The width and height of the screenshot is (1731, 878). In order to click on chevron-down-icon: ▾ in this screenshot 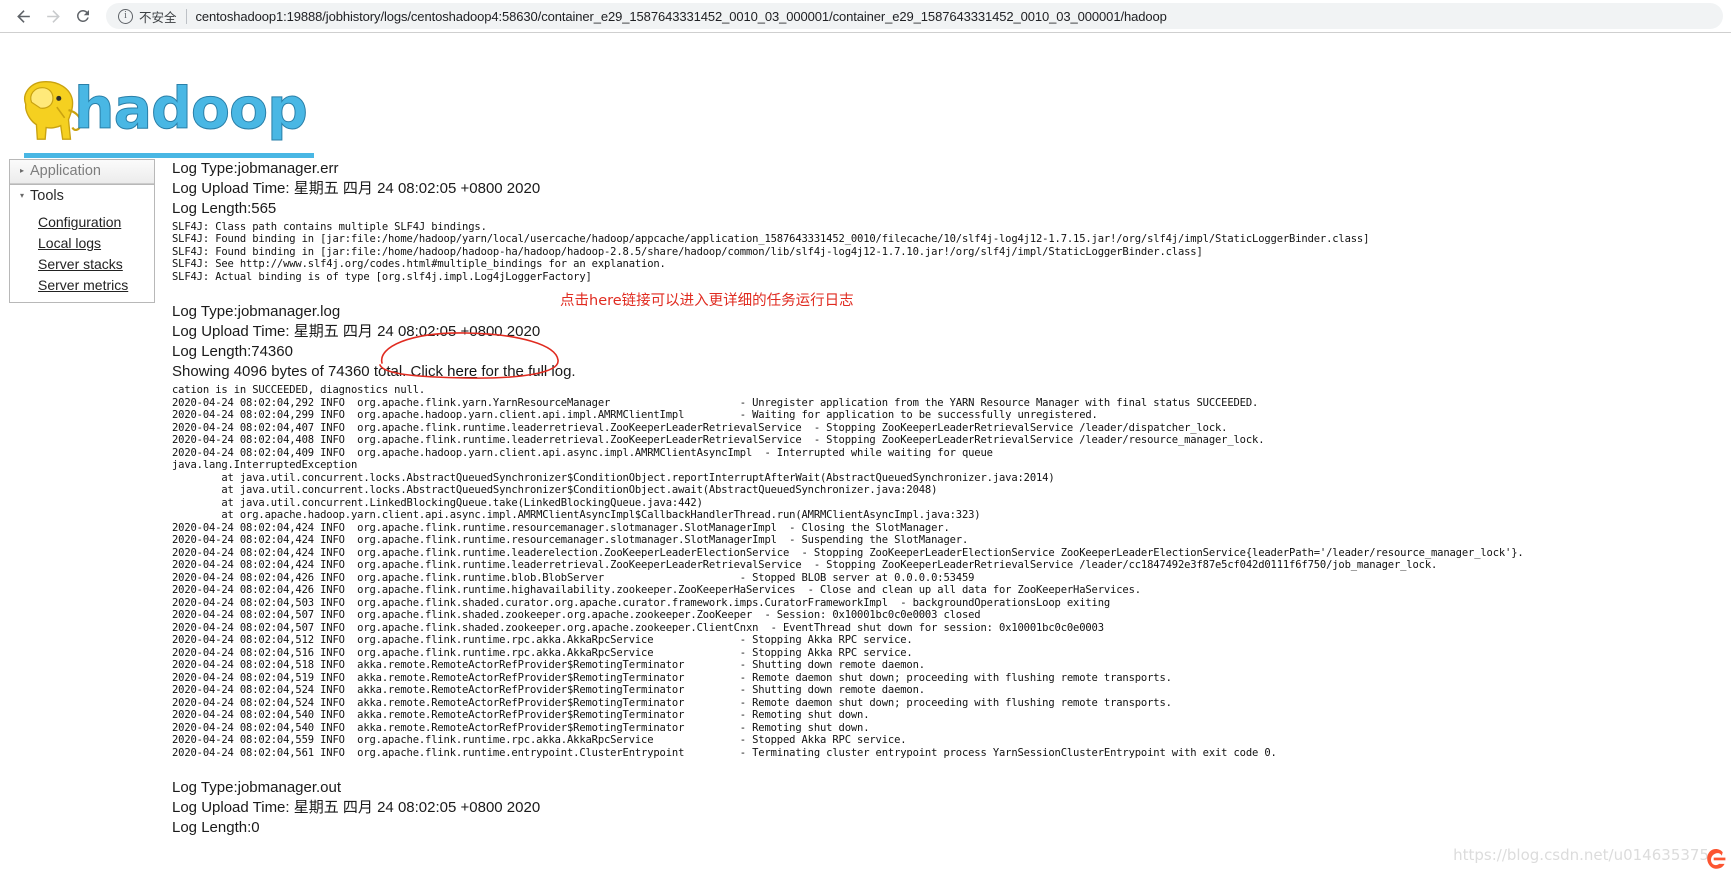, I will do `click(22, 195)`.